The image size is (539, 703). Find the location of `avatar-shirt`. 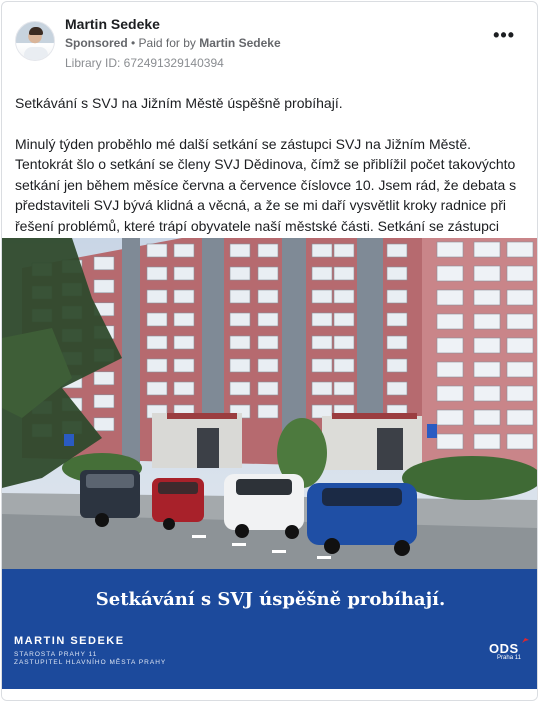

avatar-shirt is located at coordinates (36, 53).